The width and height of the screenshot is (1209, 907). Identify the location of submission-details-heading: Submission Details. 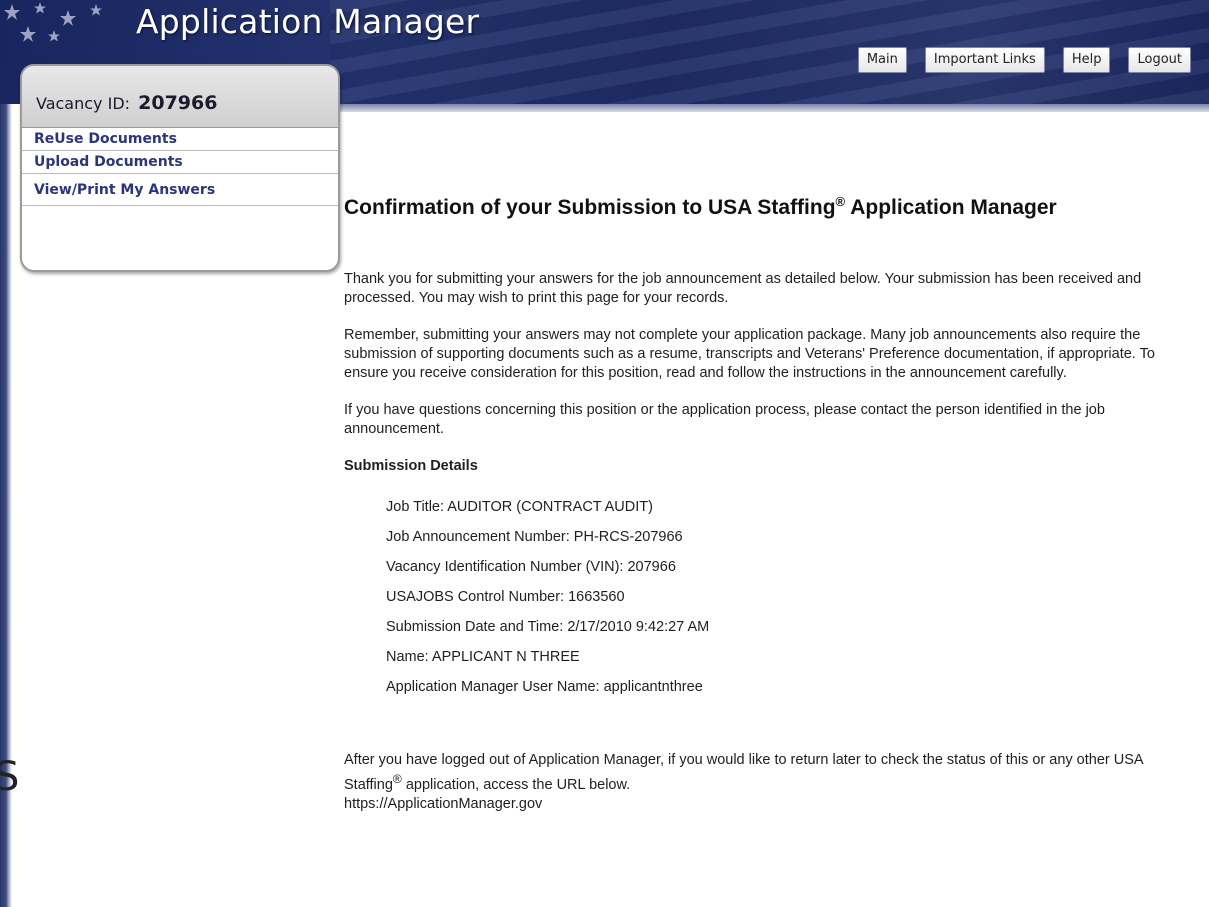
(411, 466).